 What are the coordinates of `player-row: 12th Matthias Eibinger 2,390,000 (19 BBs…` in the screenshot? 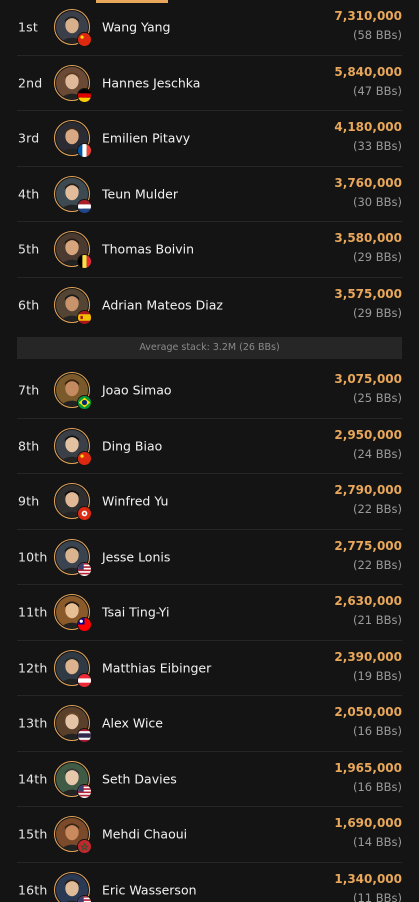 It's located at (209, 668).